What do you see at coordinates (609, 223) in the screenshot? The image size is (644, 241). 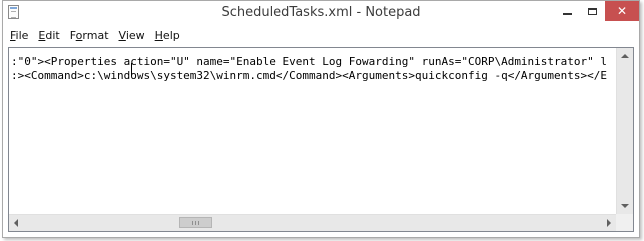 I see `scroll-right-icon` at bounding box center [609, 223].